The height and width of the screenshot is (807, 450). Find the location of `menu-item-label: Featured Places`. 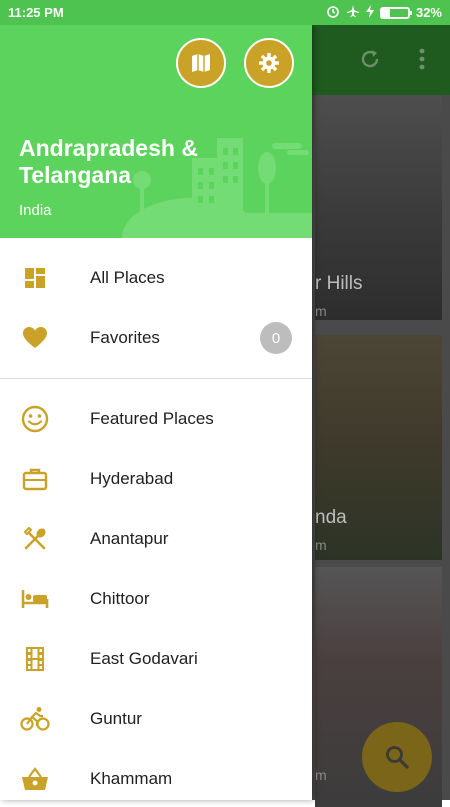

menu-item-label: Featured Places is located at coordinates (152, 418).